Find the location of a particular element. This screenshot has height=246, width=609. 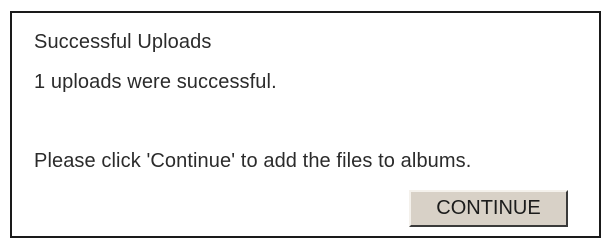

upload-status-message: 1 uploads were successful. is located at coordinates (155, 82).